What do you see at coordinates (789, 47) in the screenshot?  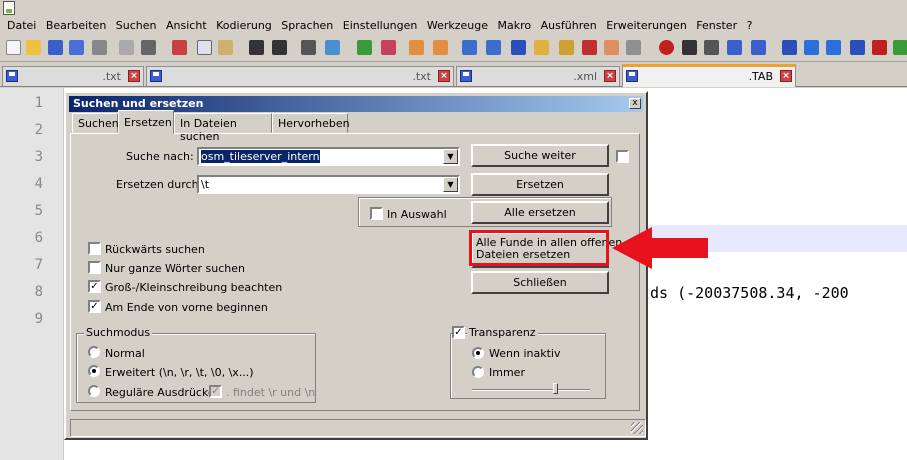 I see `sort-icon` at bounding box center [789, 47].